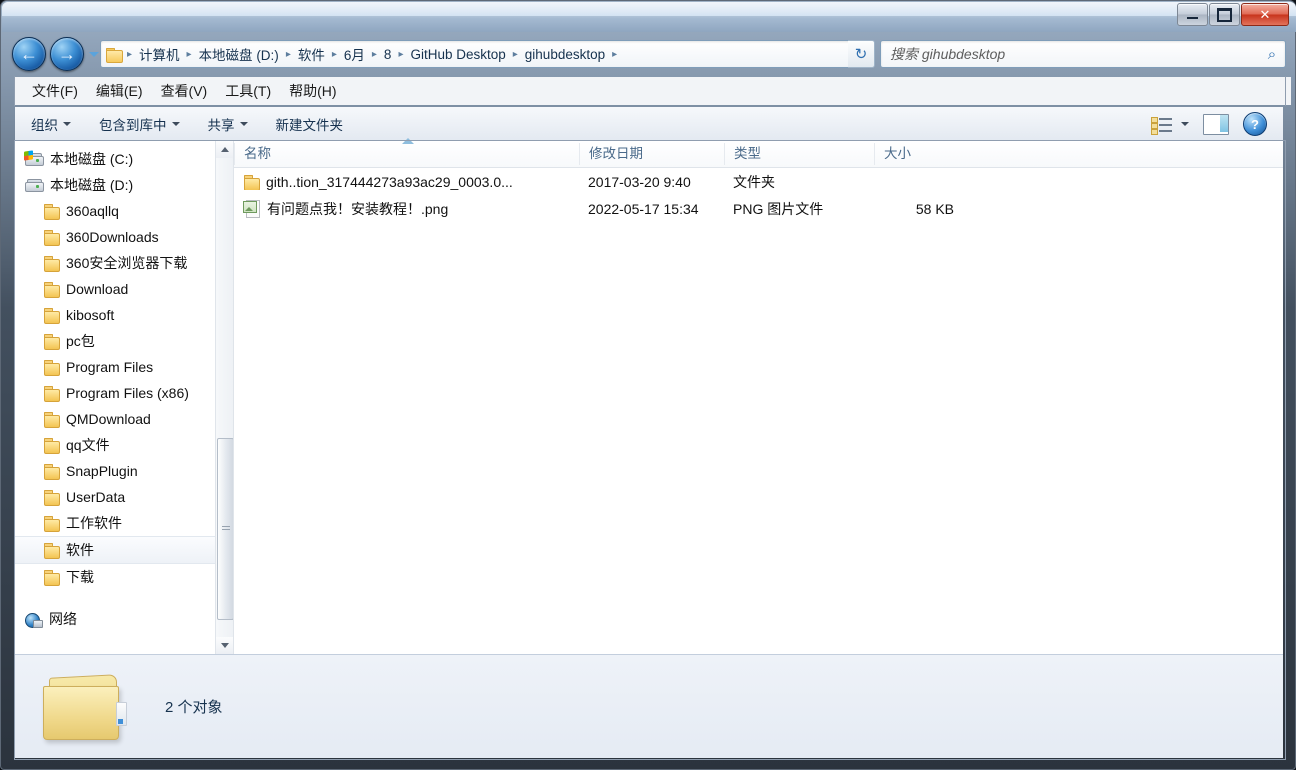  I want to click on breadcrumb-item-2: 软件, so click(311, 54).